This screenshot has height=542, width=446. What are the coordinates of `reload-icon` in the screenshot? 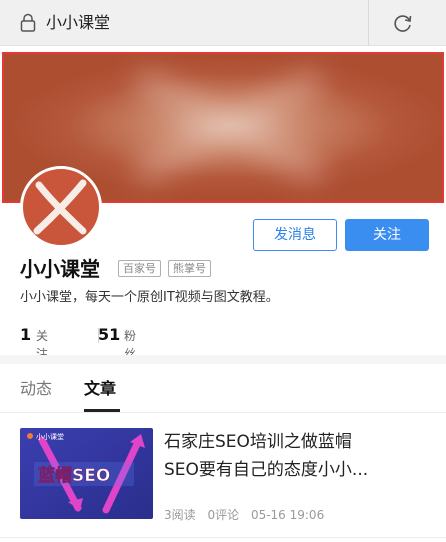 It's located at (403, 23).